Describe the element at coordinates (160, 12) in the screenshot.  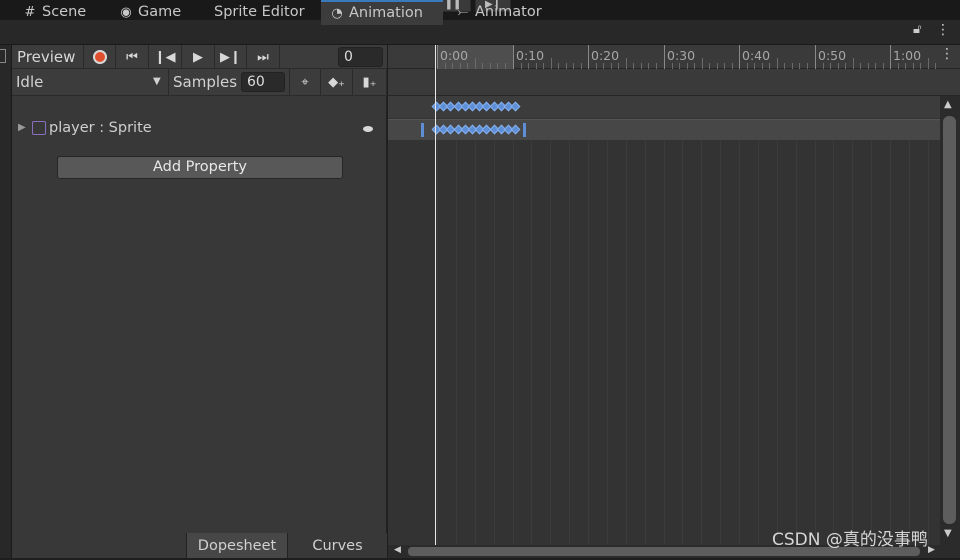
I see `tab-label: Game` at that location.